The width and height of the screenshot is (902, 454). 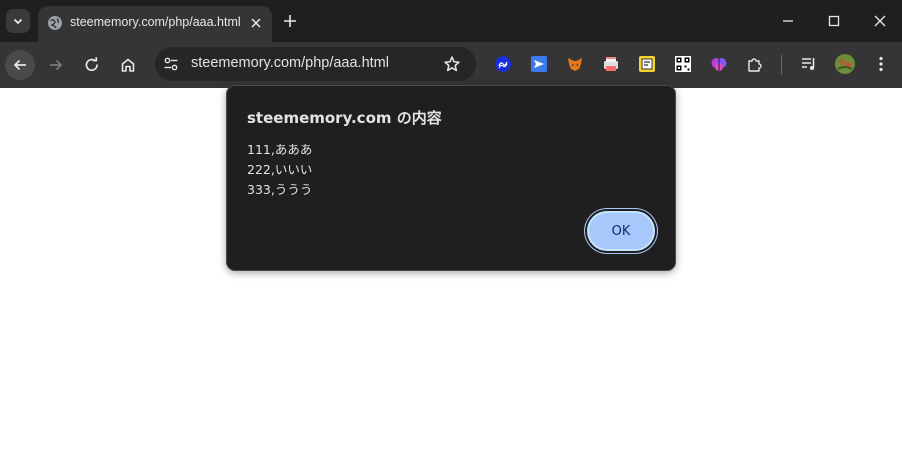 What do you see at coordinates (539, 64) in the screenshot?
I see `send-extension-icon` at bounding box center [539, 64].